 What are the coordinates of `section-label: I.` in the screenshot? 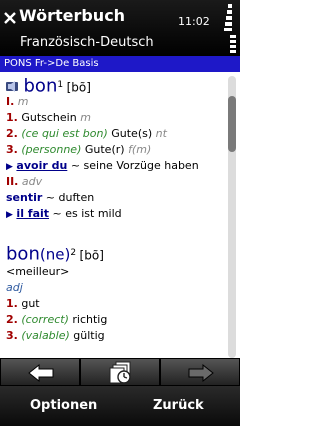 It's located at (10, 101).